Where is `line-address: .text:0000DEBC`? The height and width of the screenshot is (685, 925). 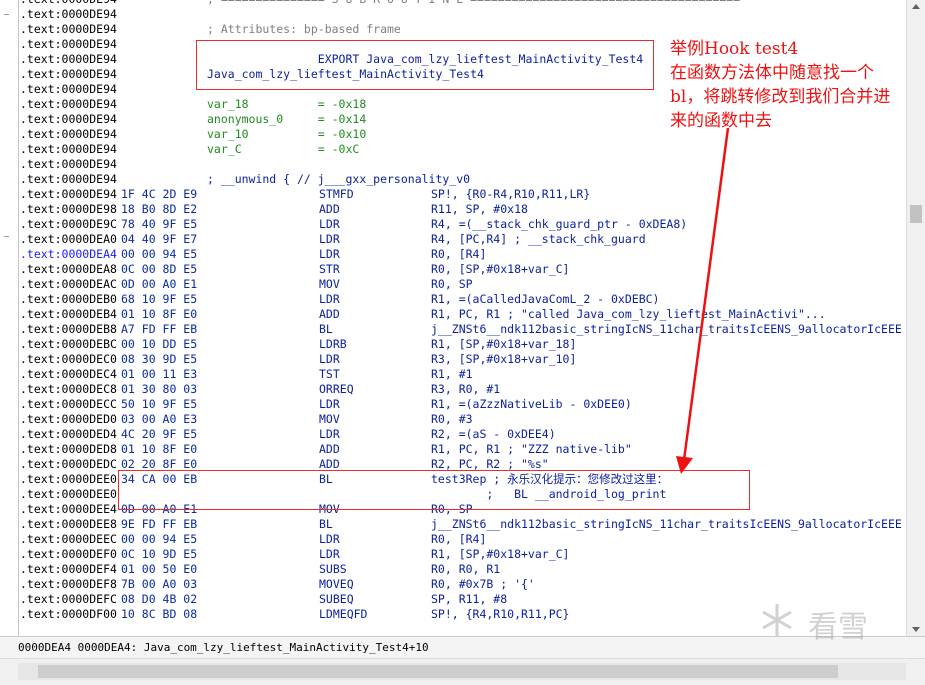 line-address: .text:0000DEBC is located at coordinates (68, 344).